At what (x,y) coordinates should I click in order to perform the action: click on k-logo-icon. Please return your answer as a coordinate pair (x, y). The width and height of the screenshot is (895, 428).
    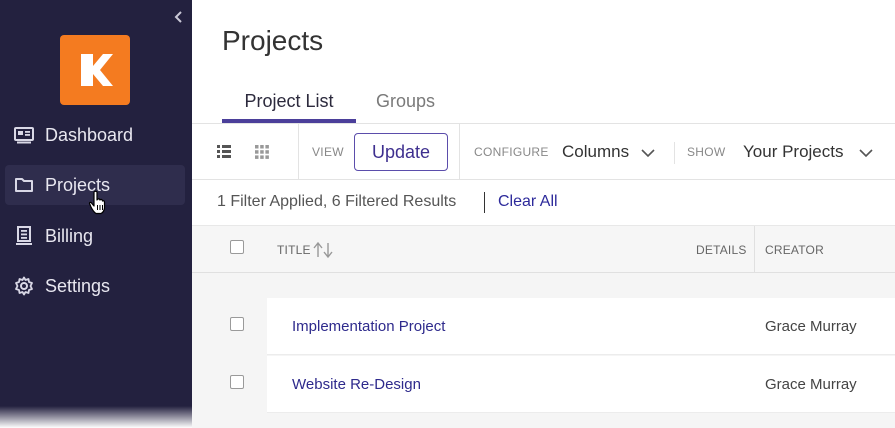
    Looking at the image, I should click on (97, 70).